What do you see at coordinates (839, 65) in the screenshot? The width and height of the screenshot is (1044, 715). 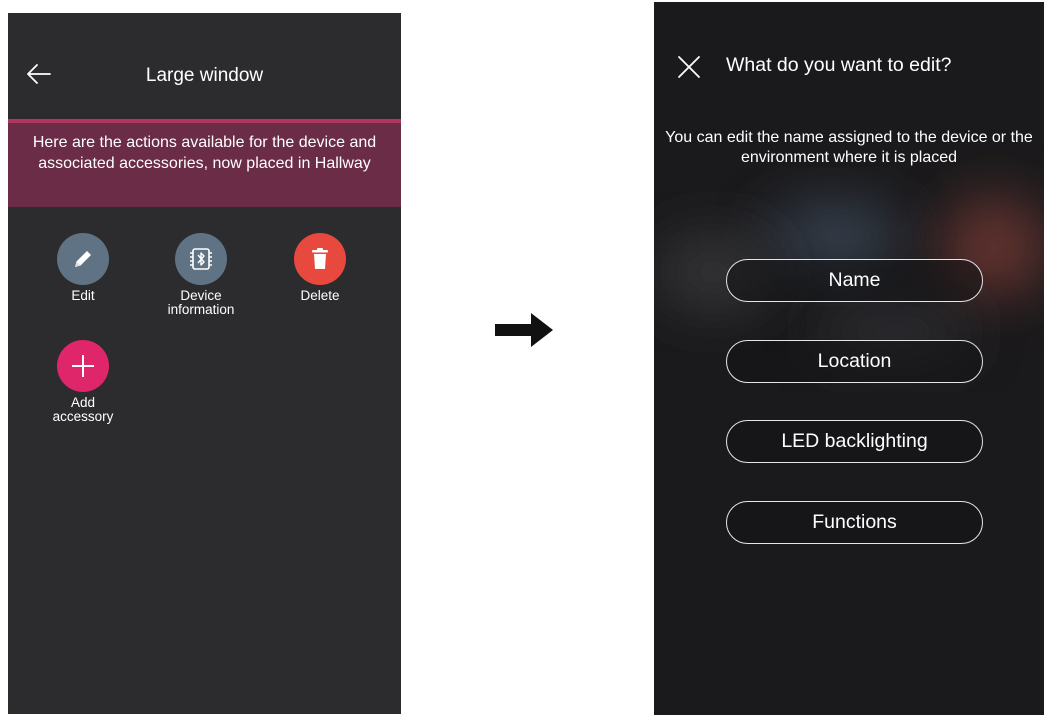 I see `dialog-title: What do you want to edit?` at bounding box center [839, 65].